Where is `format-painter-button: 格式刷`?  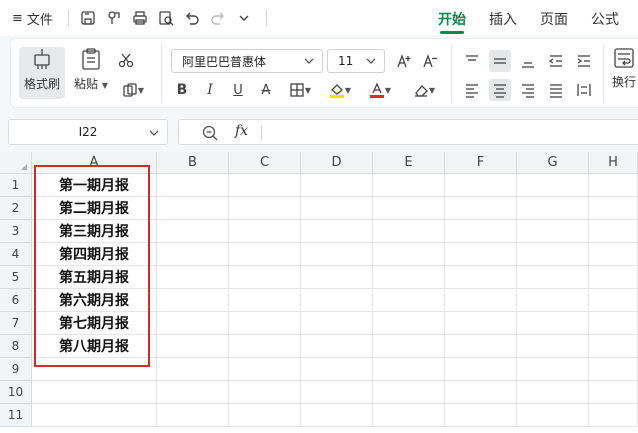 format-painter-button: 格式刷 is located at coordinates (42, 73).